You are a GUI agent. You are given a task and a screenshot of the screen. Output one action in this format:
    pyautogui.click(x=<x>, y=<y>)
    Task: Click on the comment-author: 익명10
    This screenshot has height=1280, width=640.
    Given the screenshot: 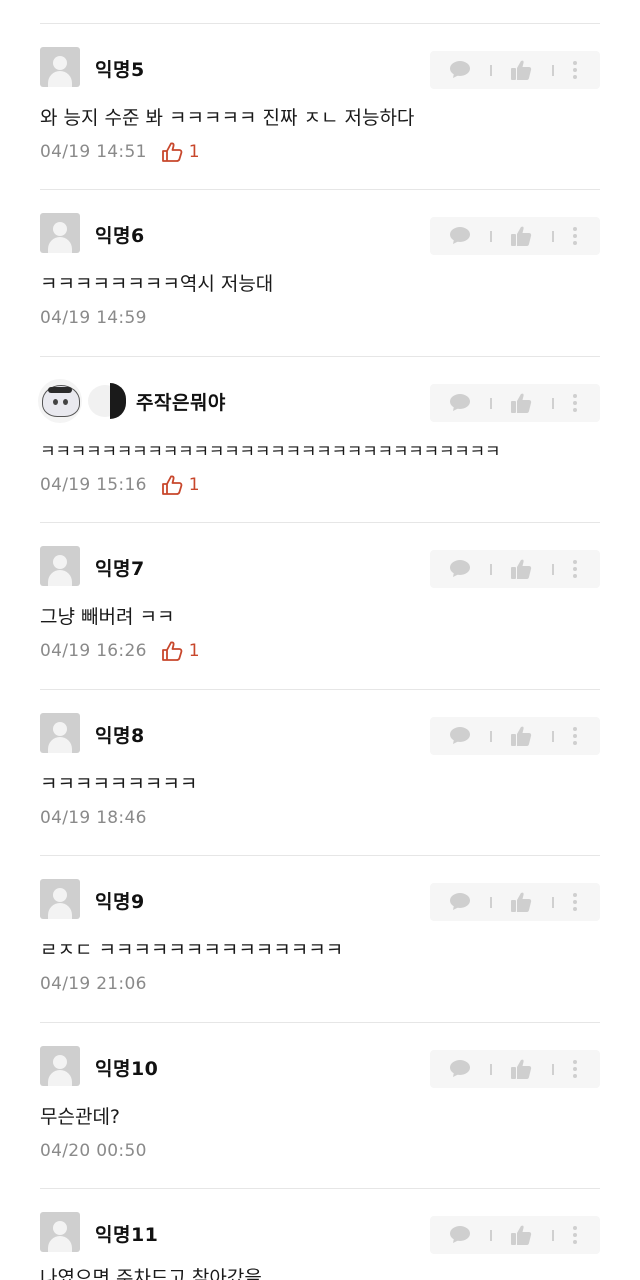 What is the action you would take?
    pyautogui.click(x=126, y=1067)
    